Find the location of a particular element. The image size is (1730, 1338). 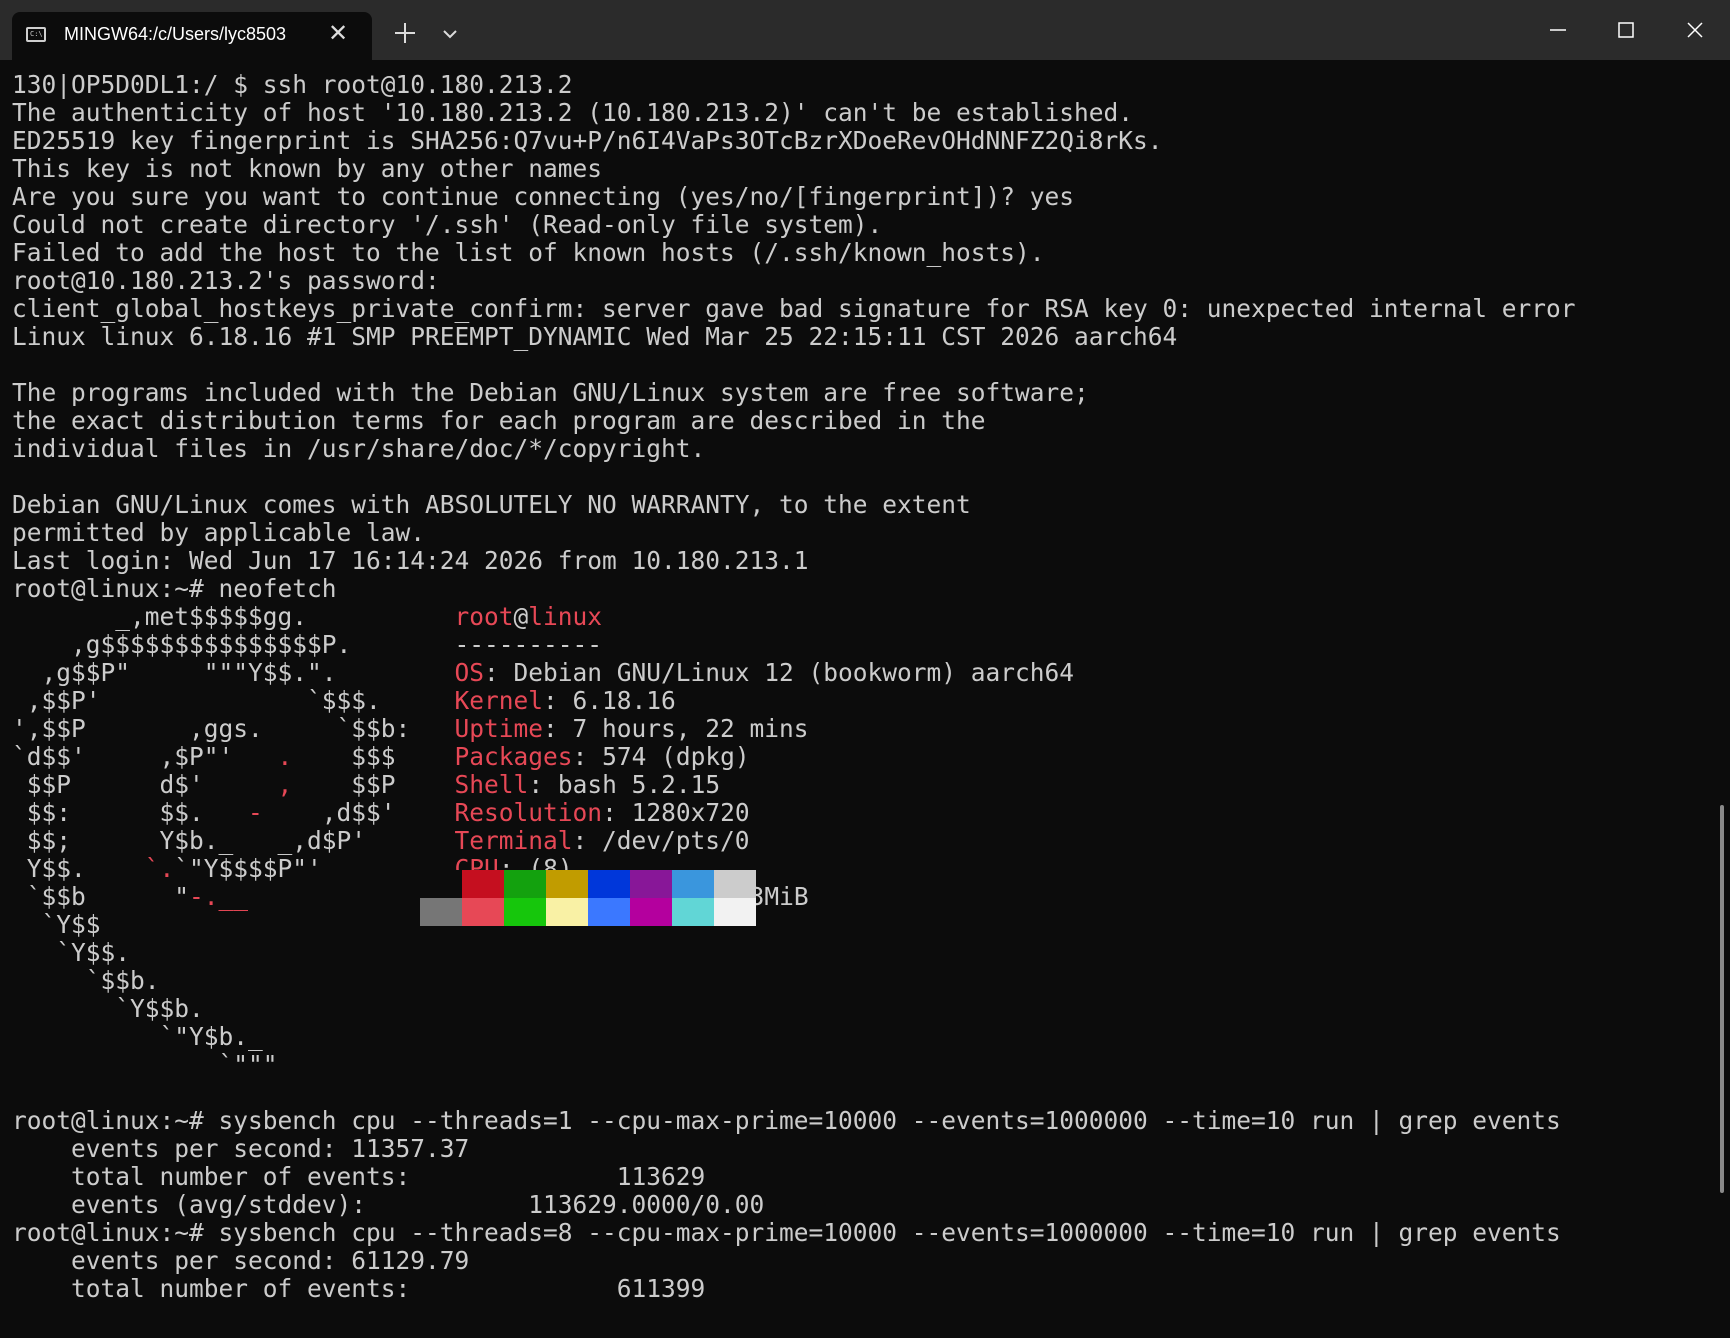

neofetch-key: Resolution is located at coordinates (528, 812).